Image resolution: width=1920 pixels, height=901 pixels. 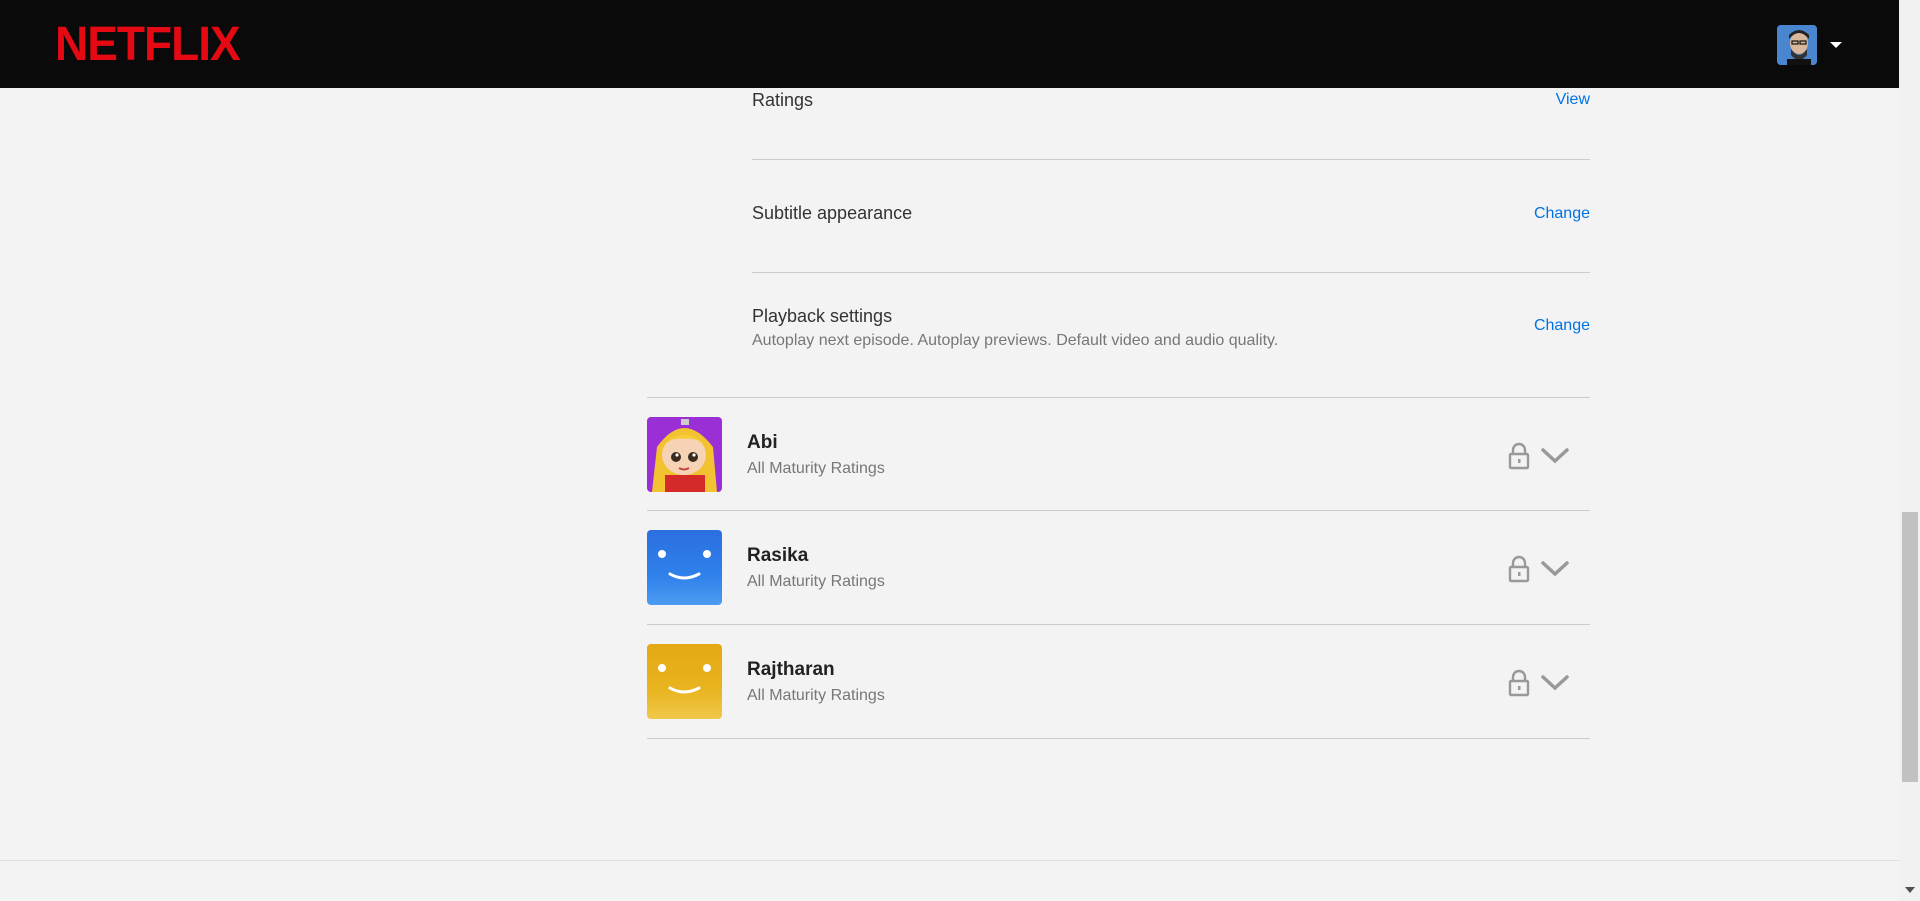 I want to click on setting-row-subtitle-appearance: Subtitle appearance Change, so click(x=1171, y=216).